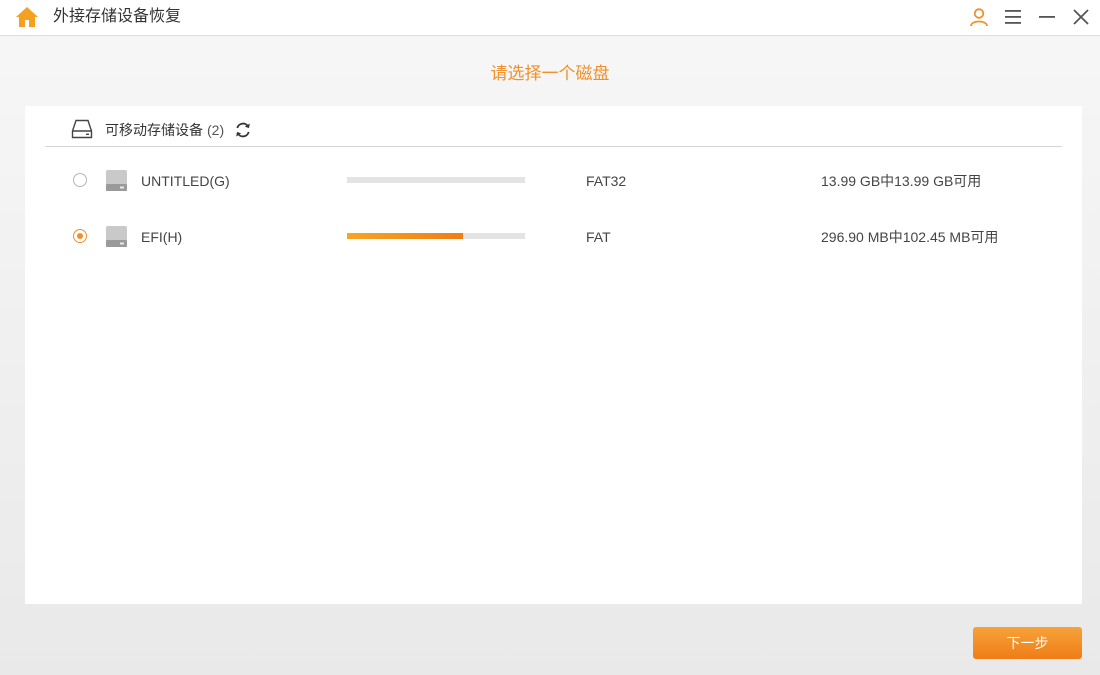 This screenshot has width=1100, height=675. I want to click on disk-name: EFI(H), so click(162, 237).